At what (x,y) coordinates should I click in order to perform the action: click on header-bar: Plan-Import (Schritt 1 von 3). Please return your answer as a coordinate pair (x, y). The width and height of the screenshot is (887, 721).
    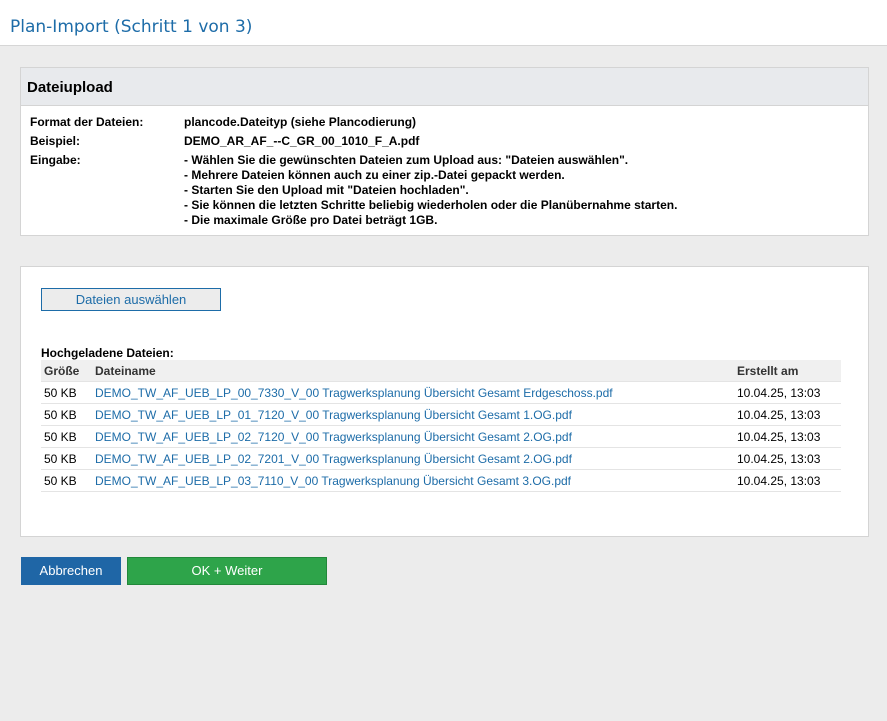
    Looking at the image, I should click on (443, 23).